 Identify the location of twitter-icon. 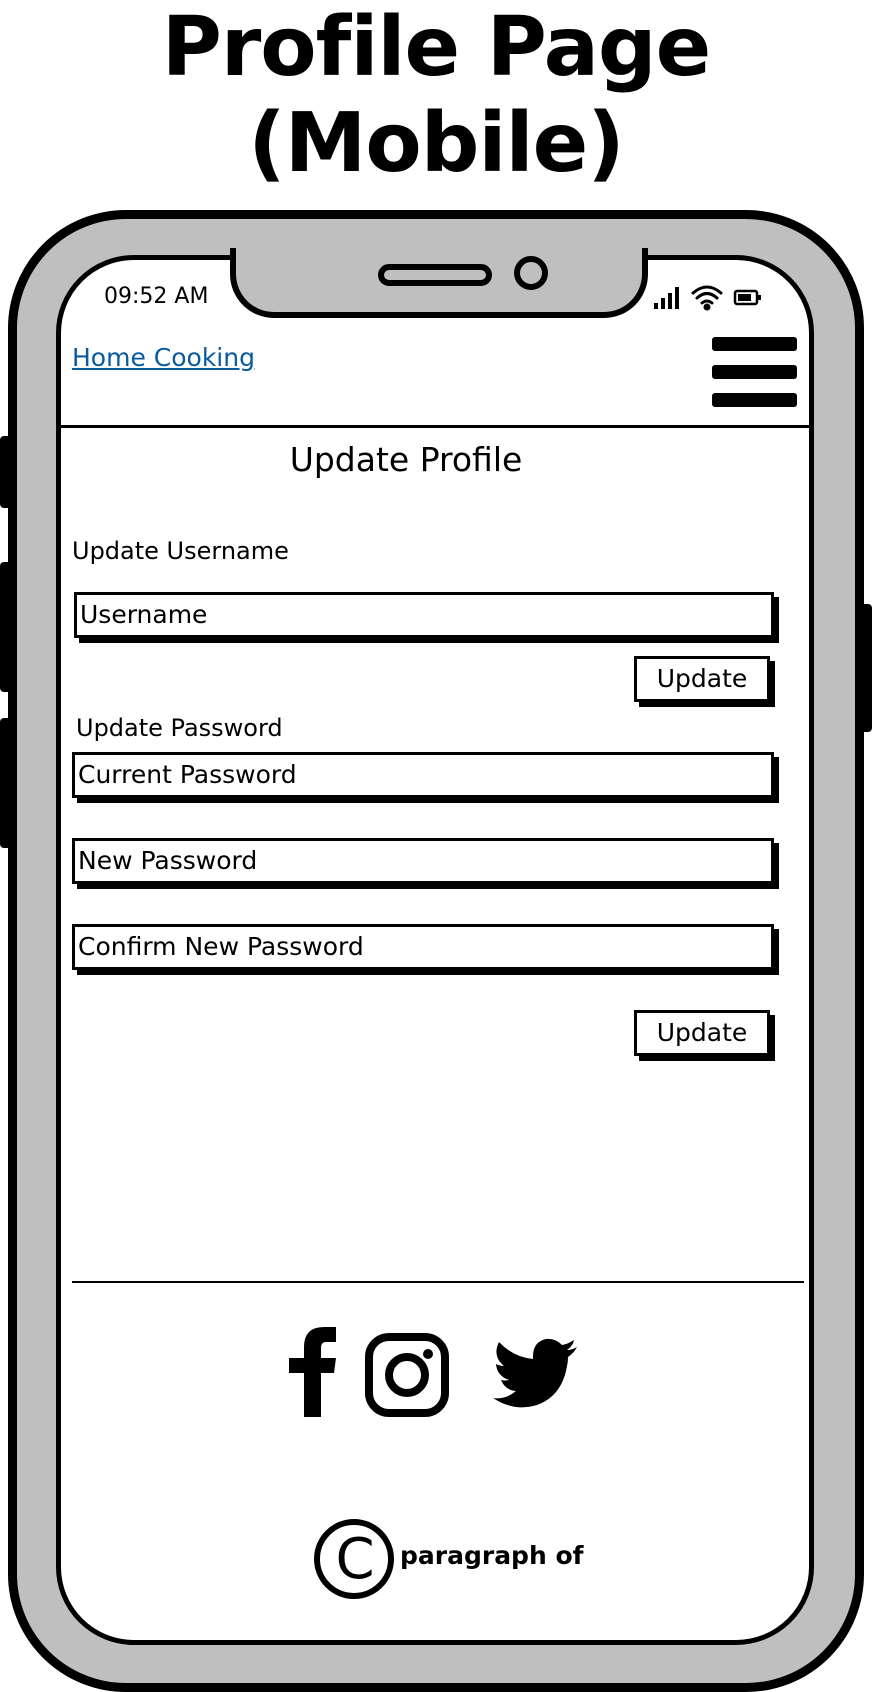
(535, 1384).